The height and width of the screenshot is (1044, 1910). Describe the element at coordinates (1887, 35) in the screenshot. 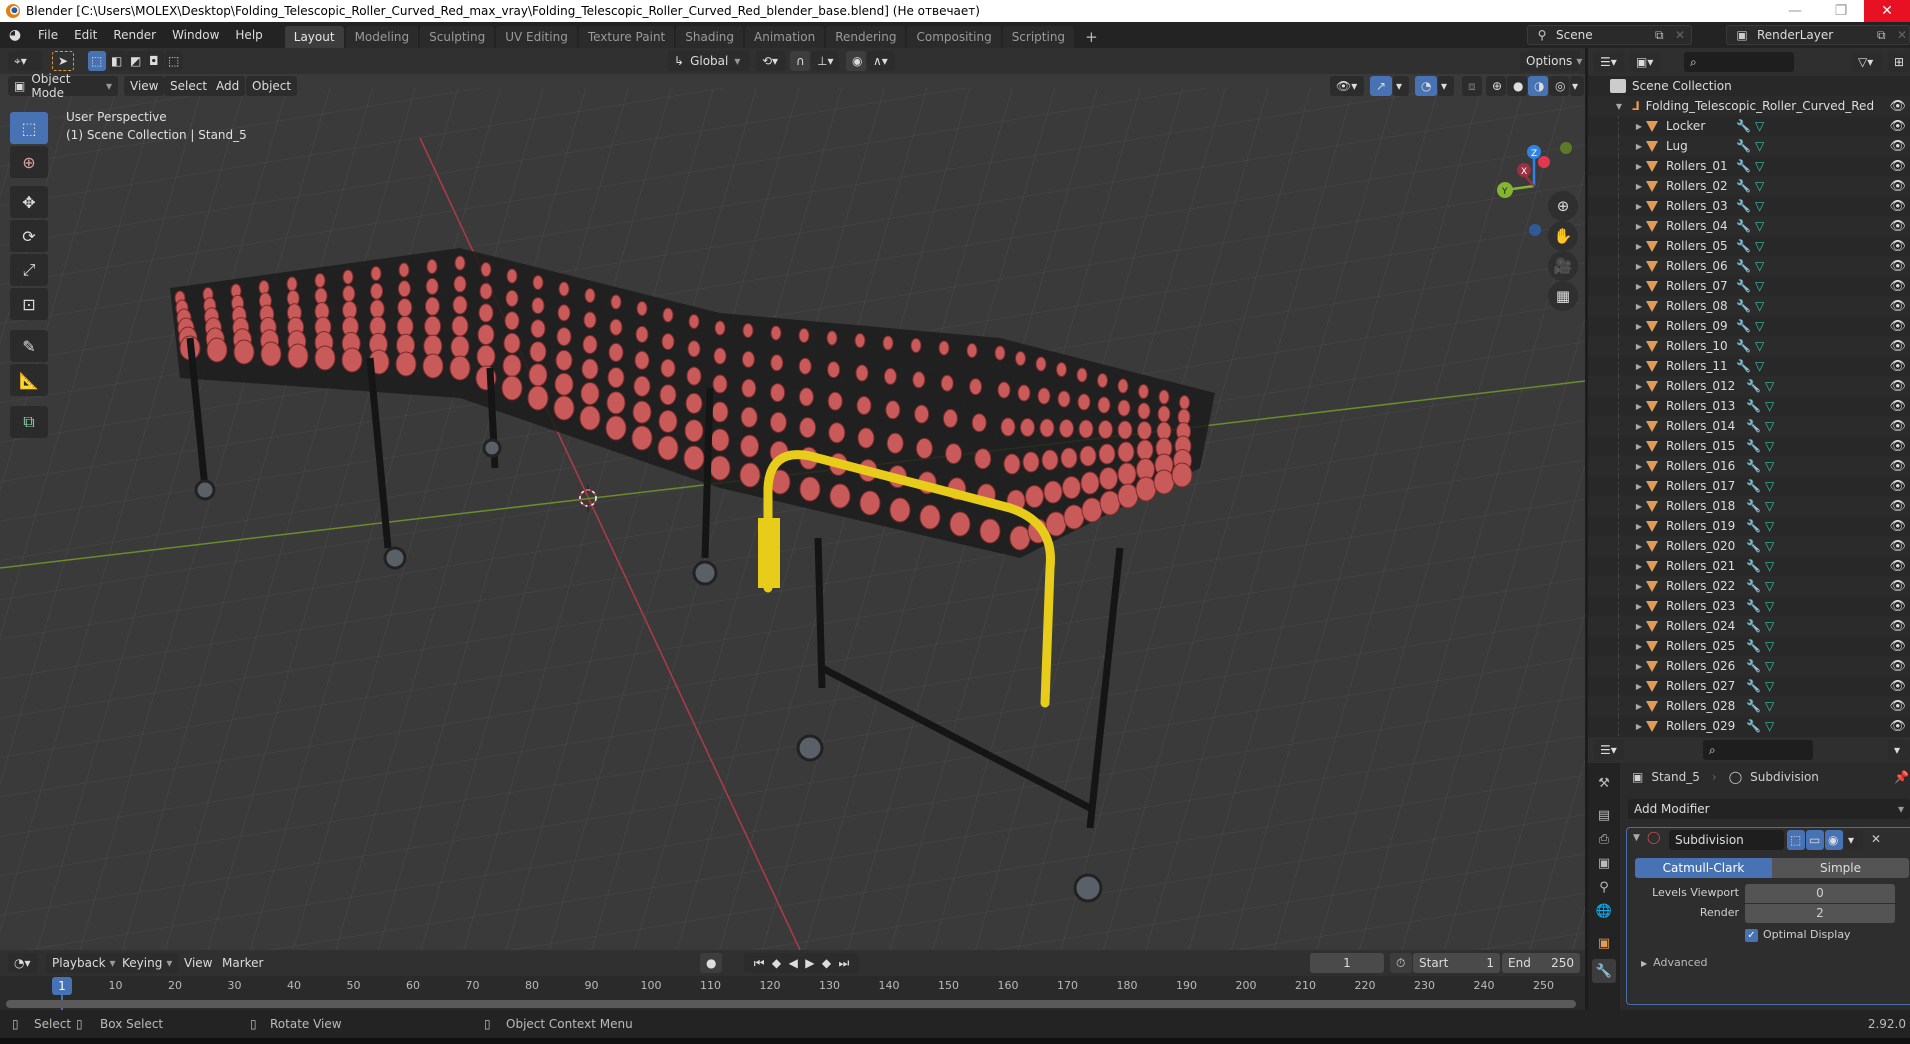

I see `new-view-layer-icon: ⧉` at that location.